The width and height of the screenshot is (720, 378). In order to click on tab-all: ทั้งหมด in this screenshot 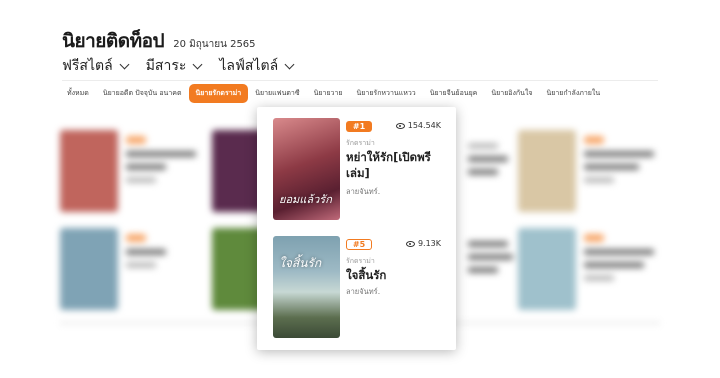, I will do `click(78, 93)`.